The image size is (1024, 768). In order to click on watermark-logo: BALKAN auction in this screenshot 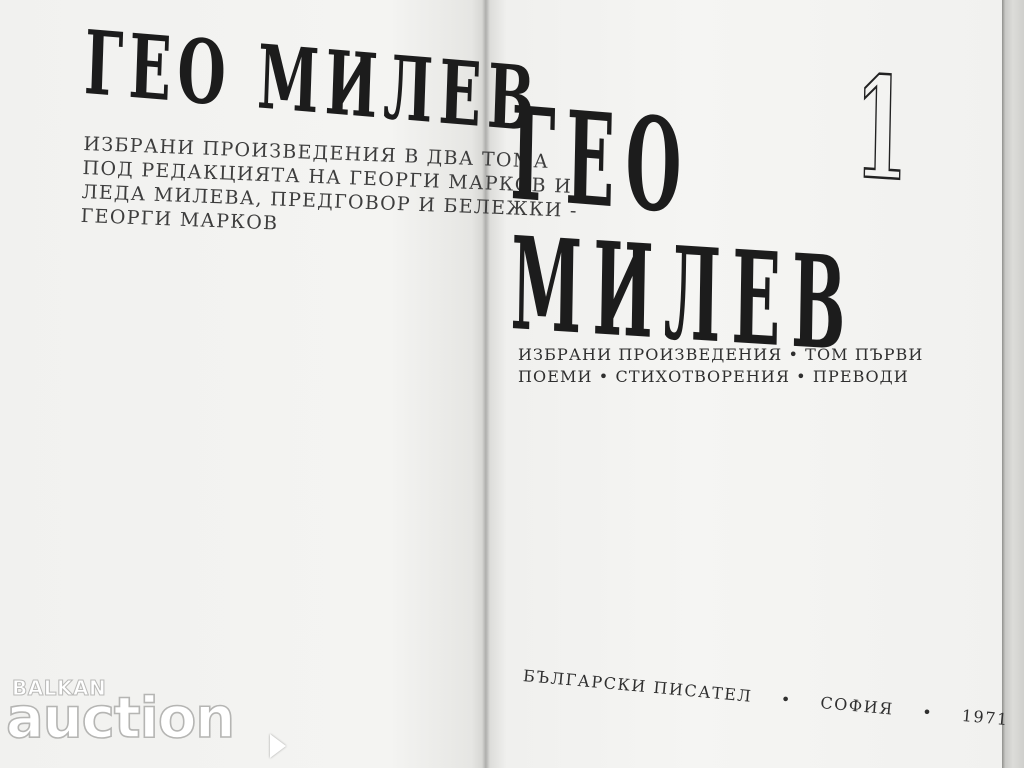, I will do `click(145, 721)`.